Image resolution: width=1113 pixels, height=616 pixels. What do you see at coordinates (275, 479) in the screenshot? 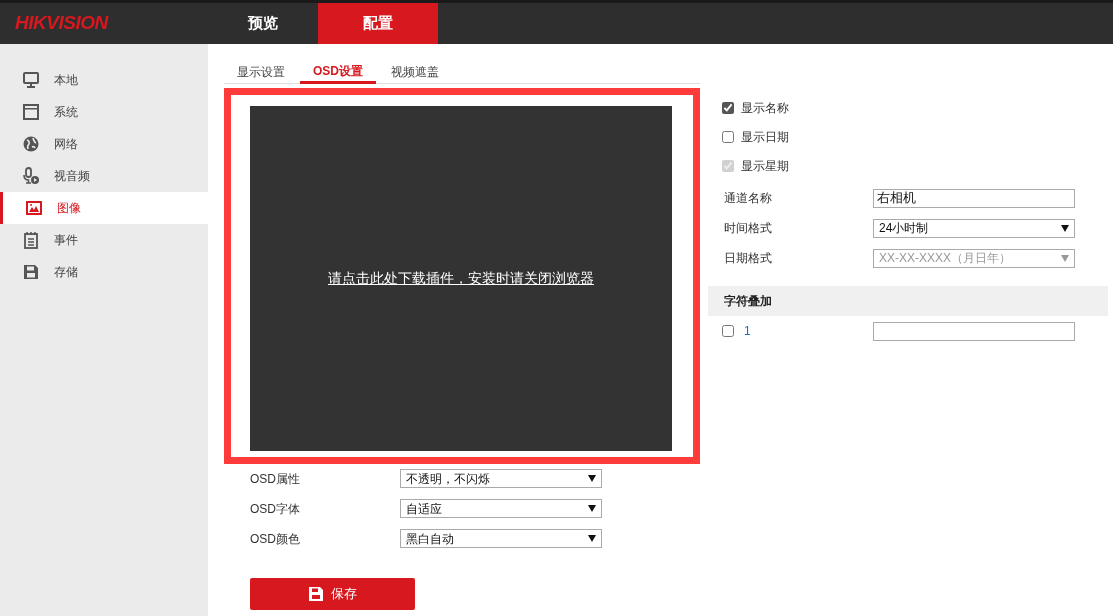
I see `field-label: OSD属性` at bounding box center [275, 479].